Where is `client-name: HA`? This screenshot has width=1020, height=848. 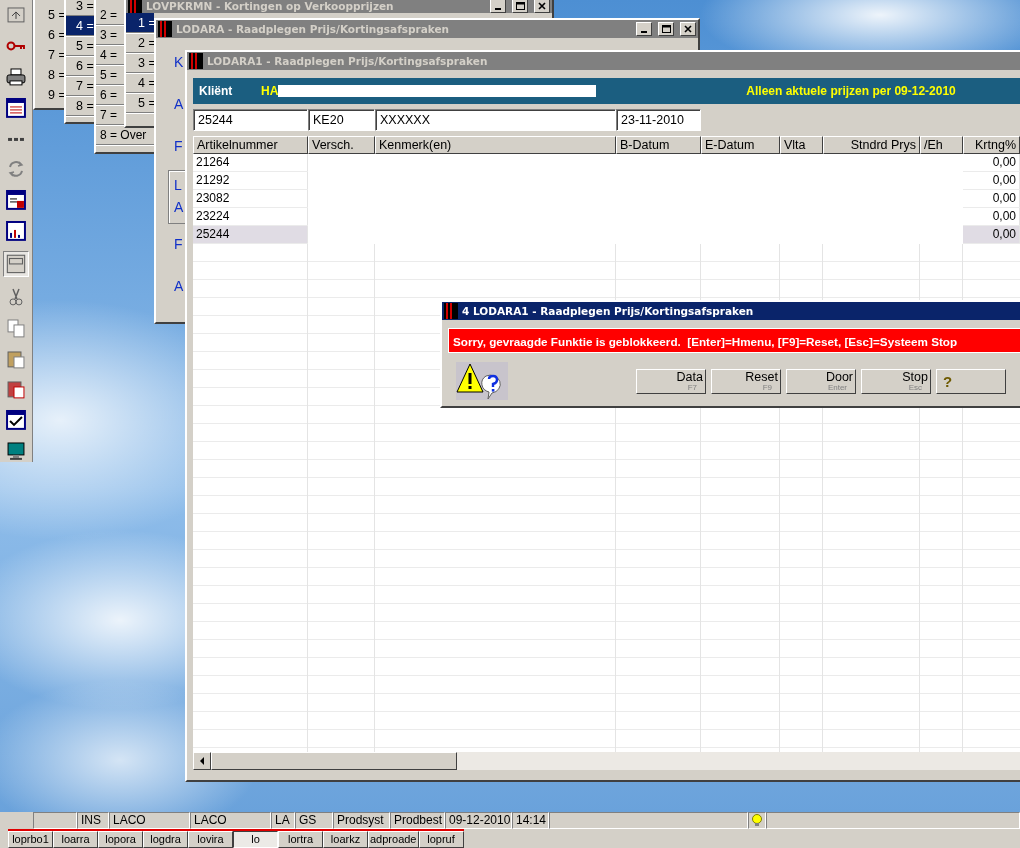 client-name: HA is located at coordinates (270, 91).